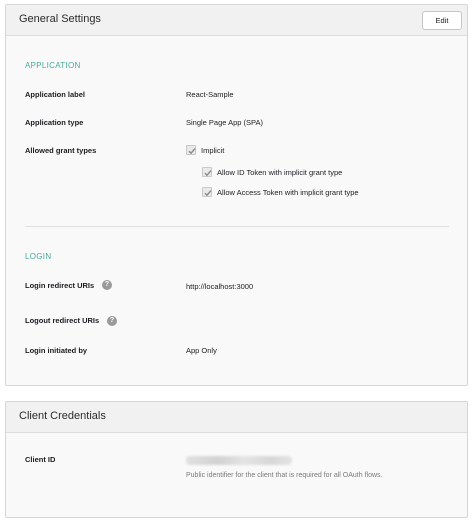  I want to click on application-label-label: Application label, so click(55, 94).